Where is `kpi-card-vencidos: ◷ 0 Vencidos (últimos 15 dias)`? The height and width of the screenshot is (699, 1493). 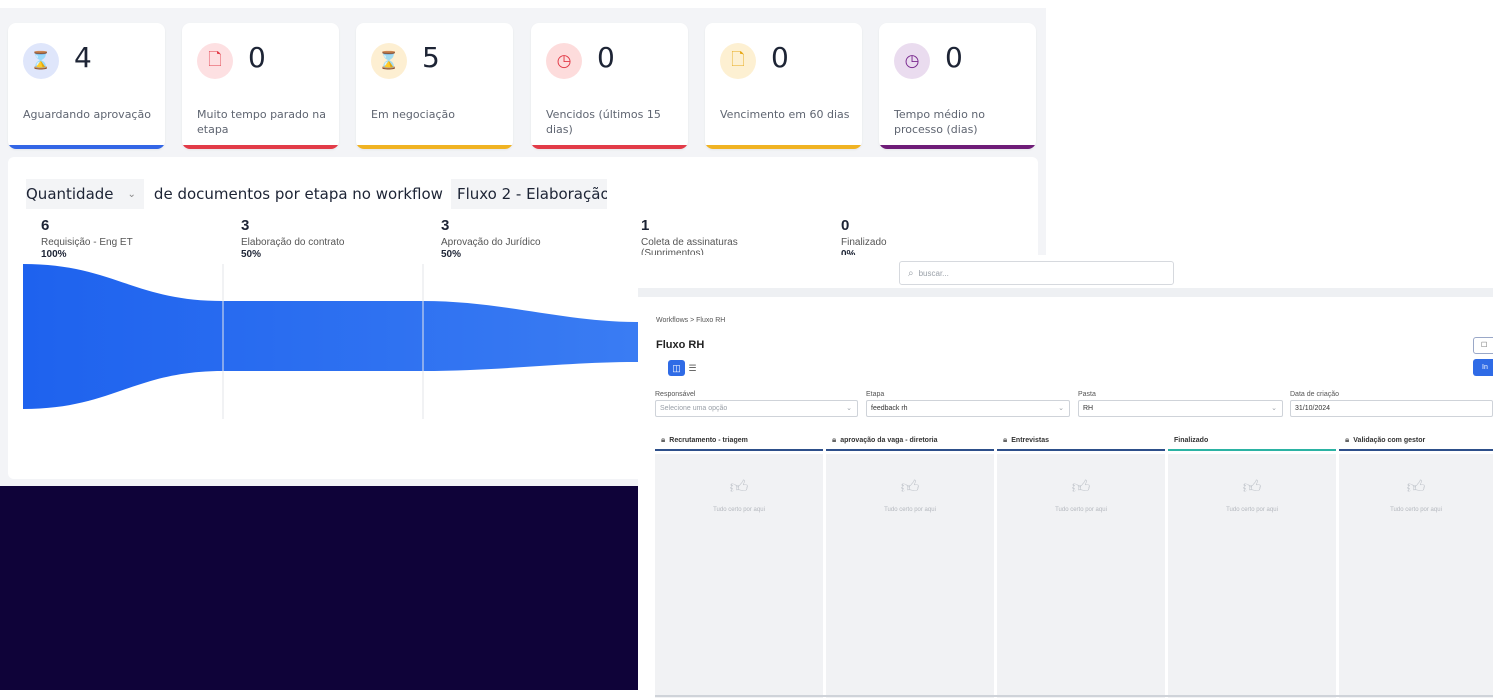
kpi-card-vencidos: ◷ 0 Vencidos (últimos 15 dias) is located at coordinates (609, 86).